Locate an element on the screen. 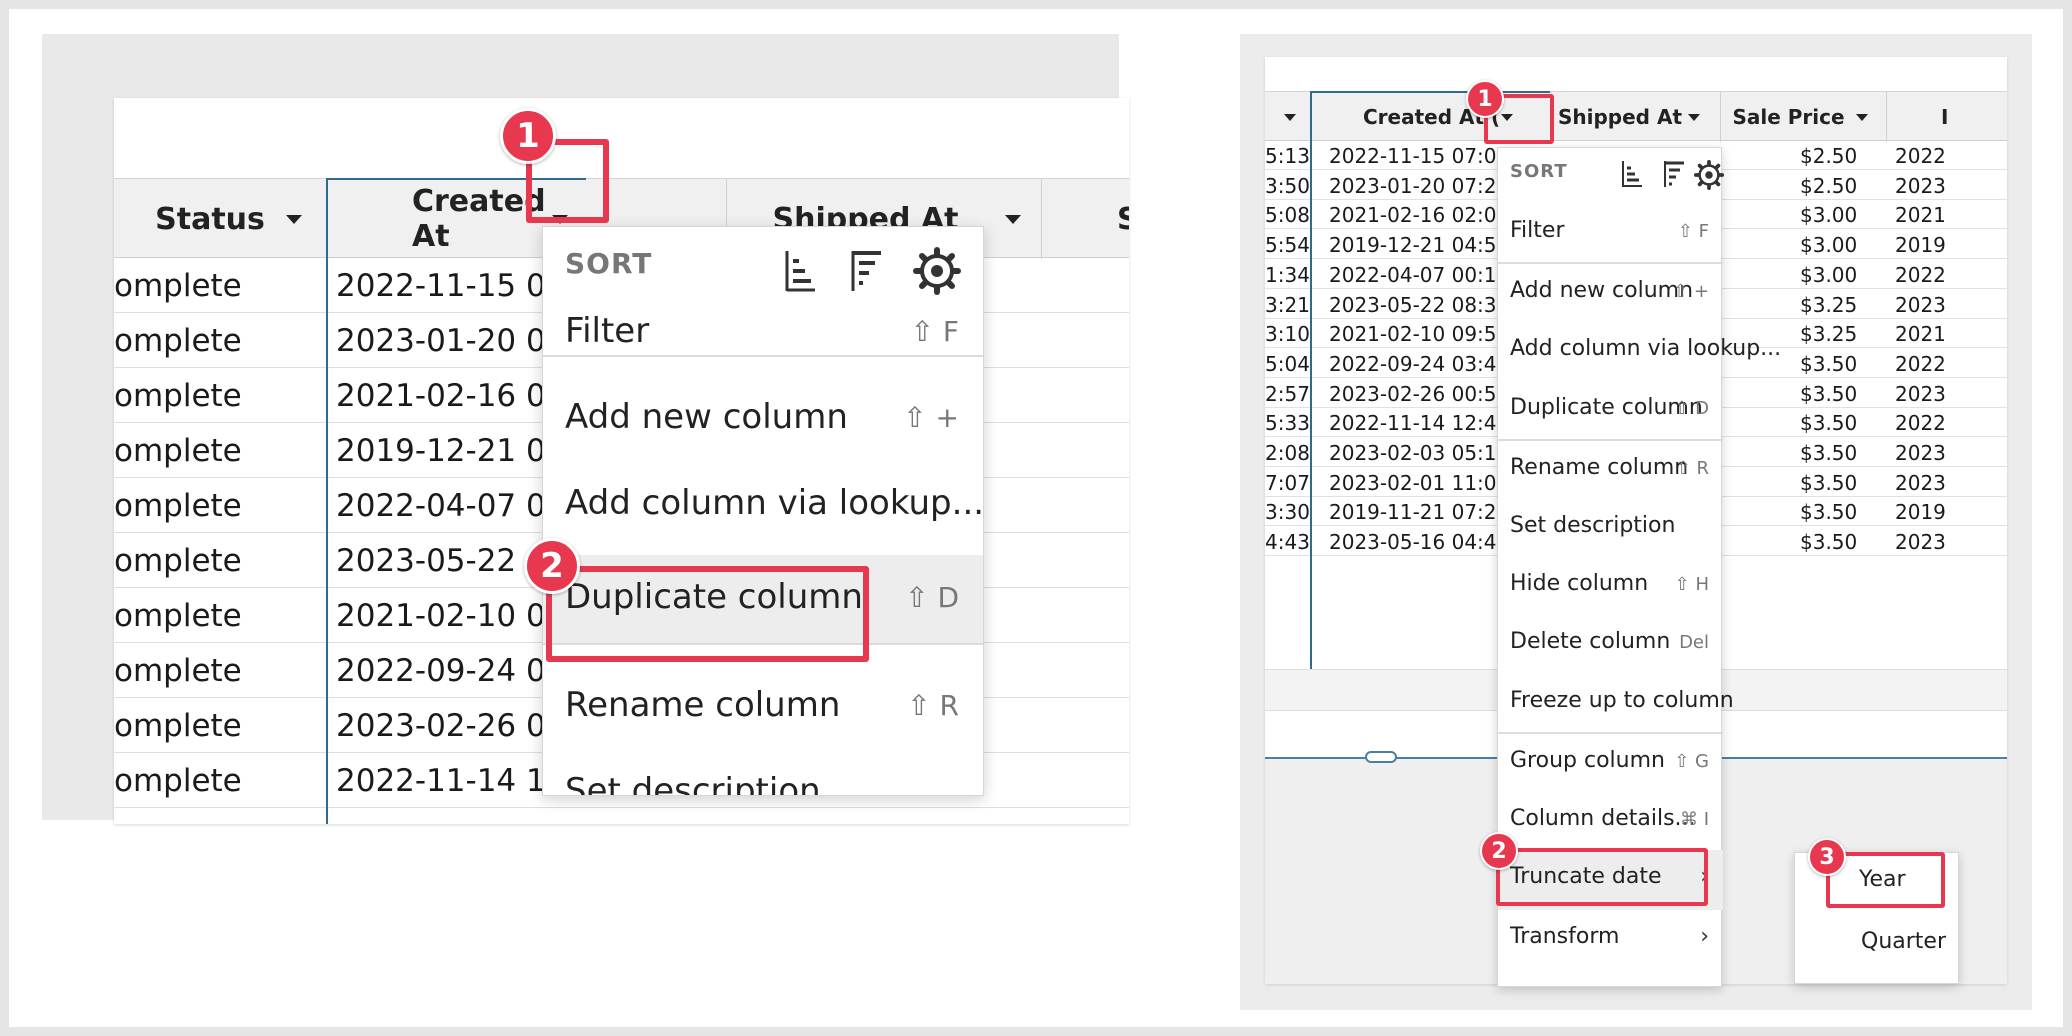 The height and width of the screenshot is (1036, 2072). menu-item-set-description-label: Set description is located at coordinates (693, 783).